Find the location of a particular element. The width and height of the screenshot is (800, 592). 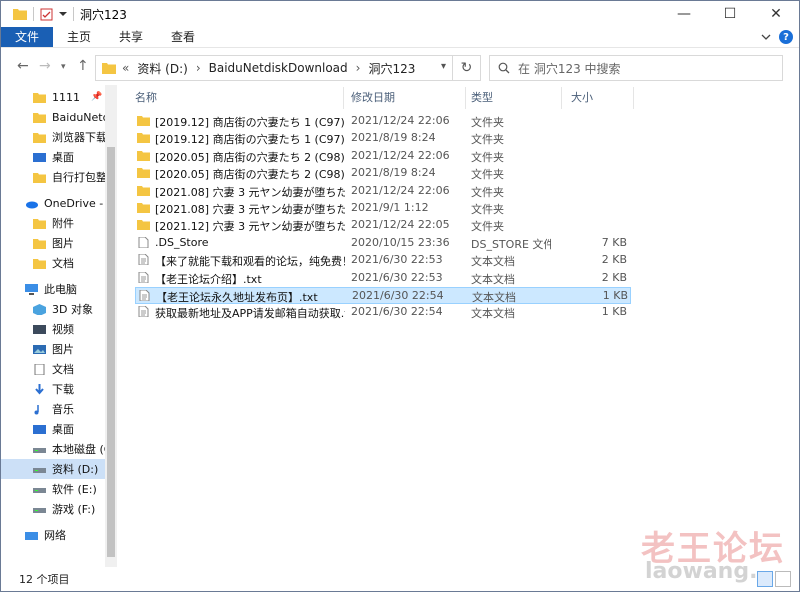

forward-arrow-icon: → is located at coordinates (45, 66).